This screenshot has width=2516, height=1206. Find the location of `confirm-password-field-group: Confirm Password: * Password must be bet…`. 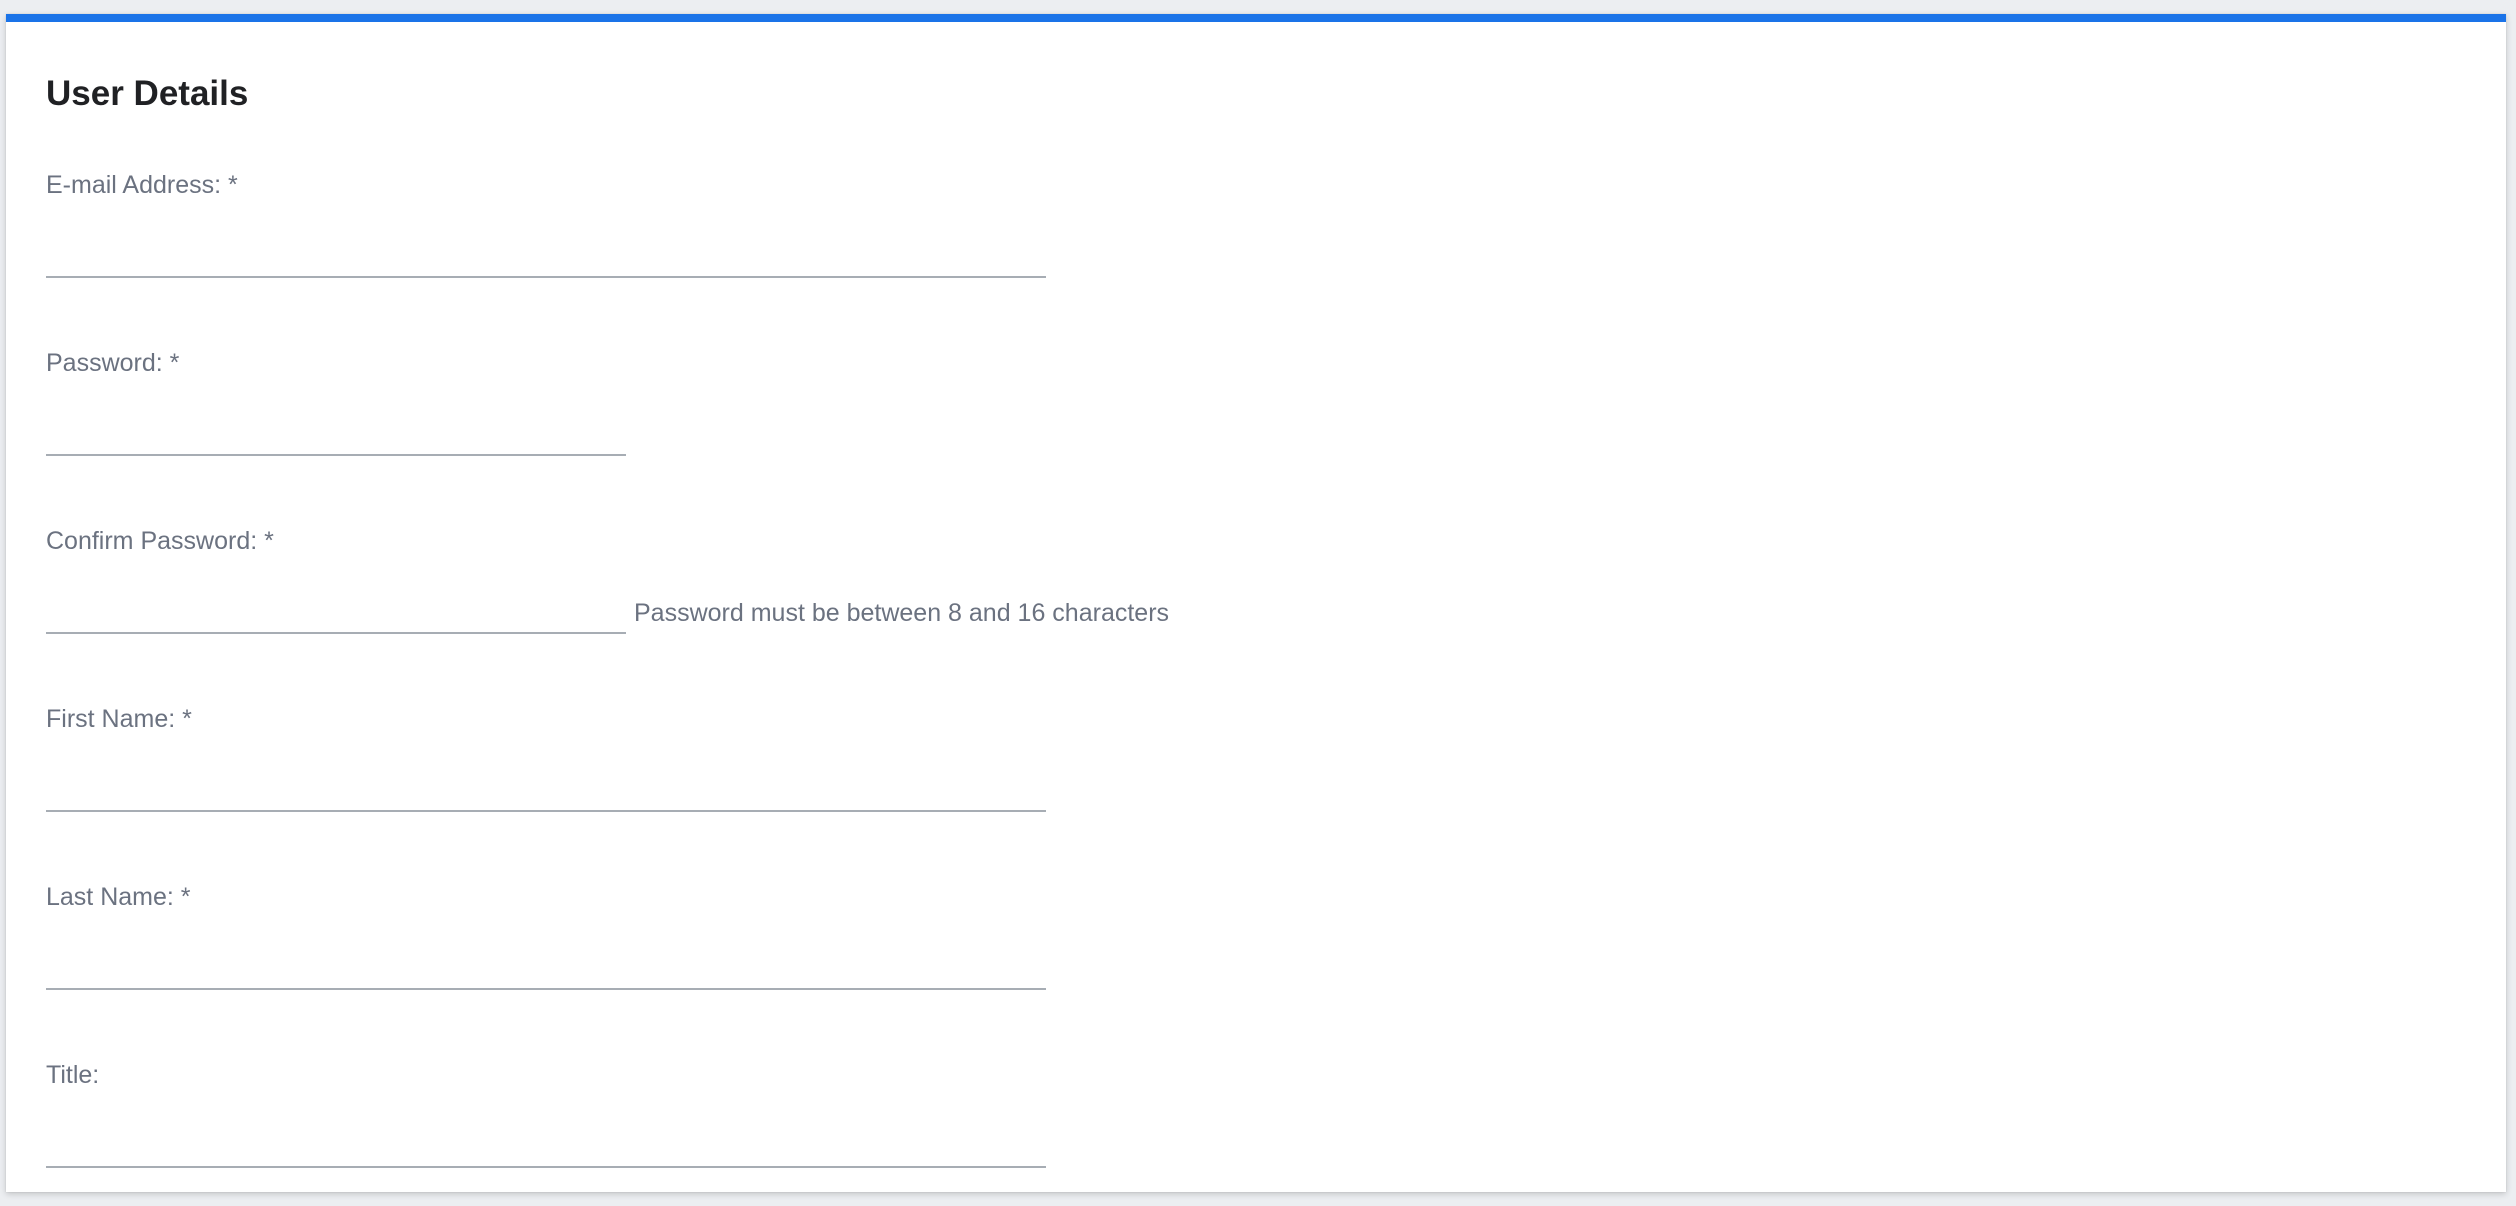

confirm-password-field-group: Confirm Password: * Password must be bet… is located at coordinates (607, 580).